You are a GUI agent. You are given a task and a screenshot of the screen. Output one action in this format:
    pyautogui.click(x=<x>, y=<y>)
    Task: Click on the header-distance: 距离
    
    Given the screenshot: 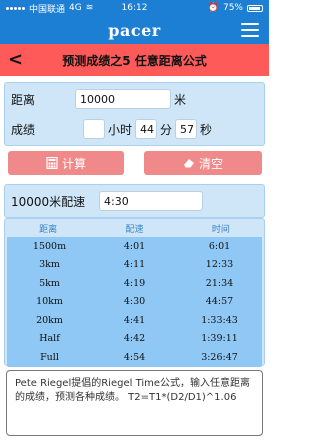 What is the action you would take?
    pyautogui.click(x=48, y=229)
    